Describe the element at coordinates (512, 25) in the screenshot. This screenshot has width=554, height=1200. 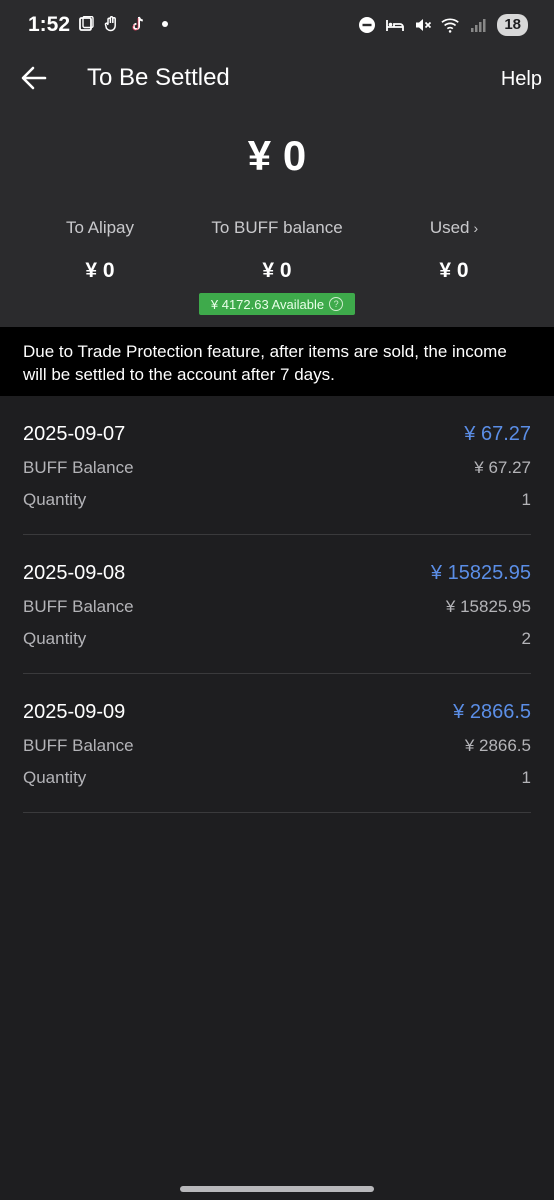
I see `battery-indicator: 18` at that location.